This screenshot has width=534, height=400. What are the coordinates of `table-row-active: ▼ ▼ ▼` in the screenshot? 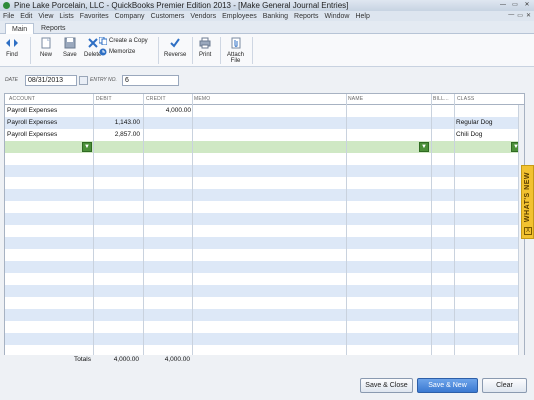 It's located at (264, 147).